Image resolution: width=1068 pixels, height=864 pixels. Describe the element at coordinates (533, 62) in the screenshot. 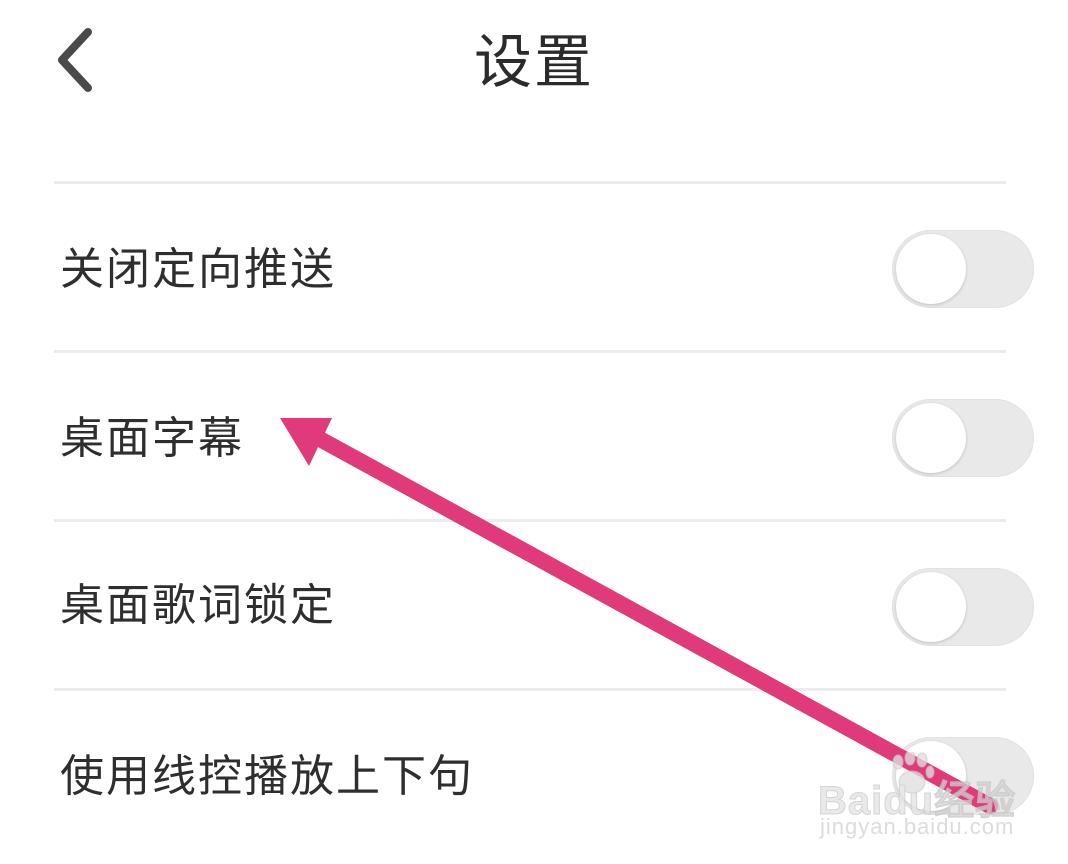

I see `page-title: 设置` at that location.